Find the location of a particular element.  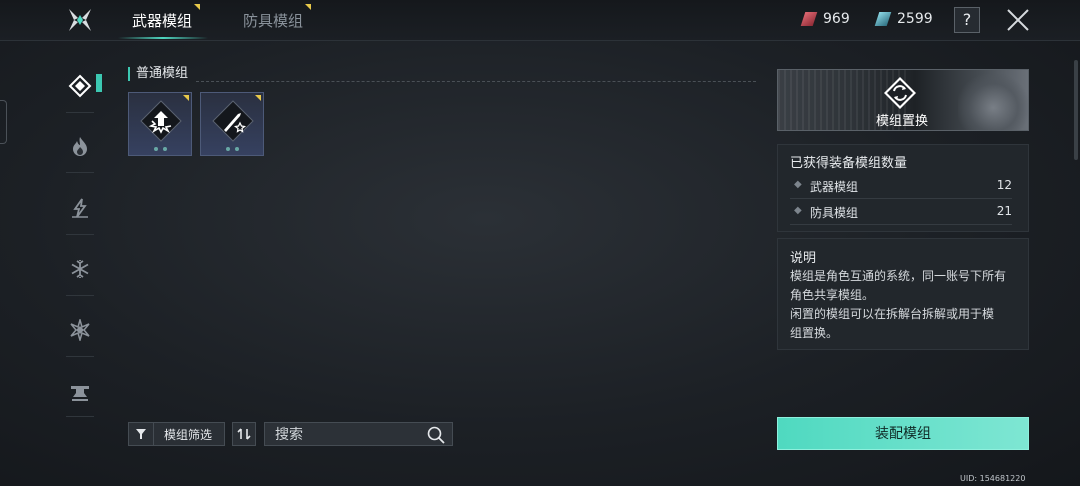

stat-name: 武器模组 is located at coordinates (834, 187).